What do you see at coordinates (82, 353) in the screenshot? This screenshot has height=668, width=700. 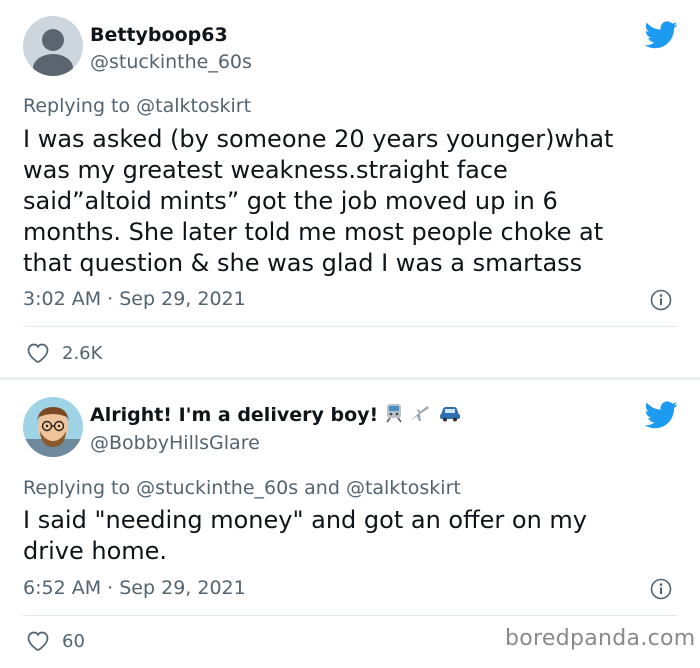 I see `like-count: 2.6K` at bounding box center [82, 353].